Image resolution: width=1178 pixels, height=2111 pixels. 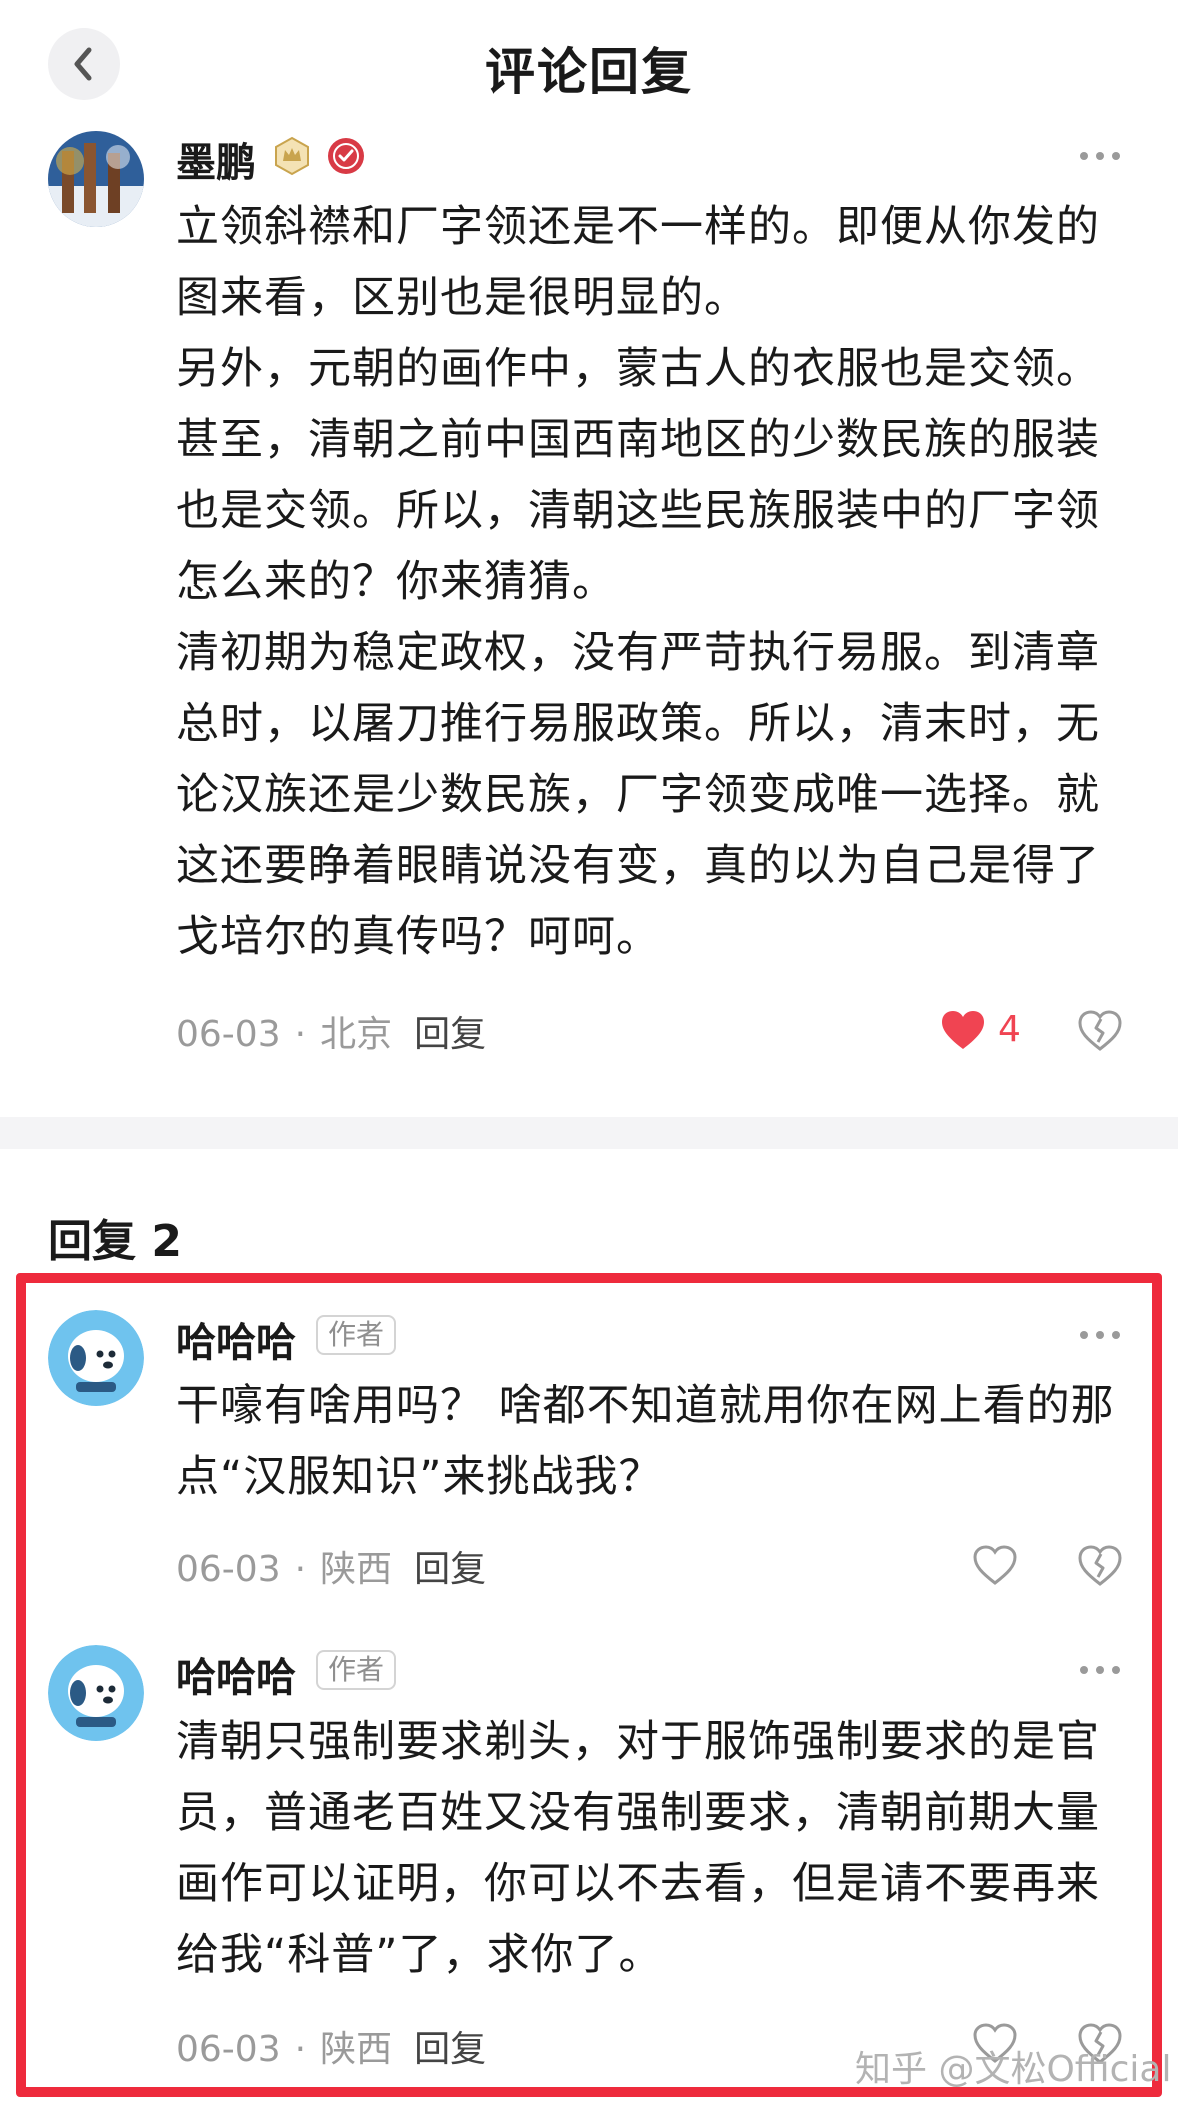 What do you see at coordinates (995, 1565) in the screenshot?
I see `heart-outline-icon` at bounding box center [995, 1565].